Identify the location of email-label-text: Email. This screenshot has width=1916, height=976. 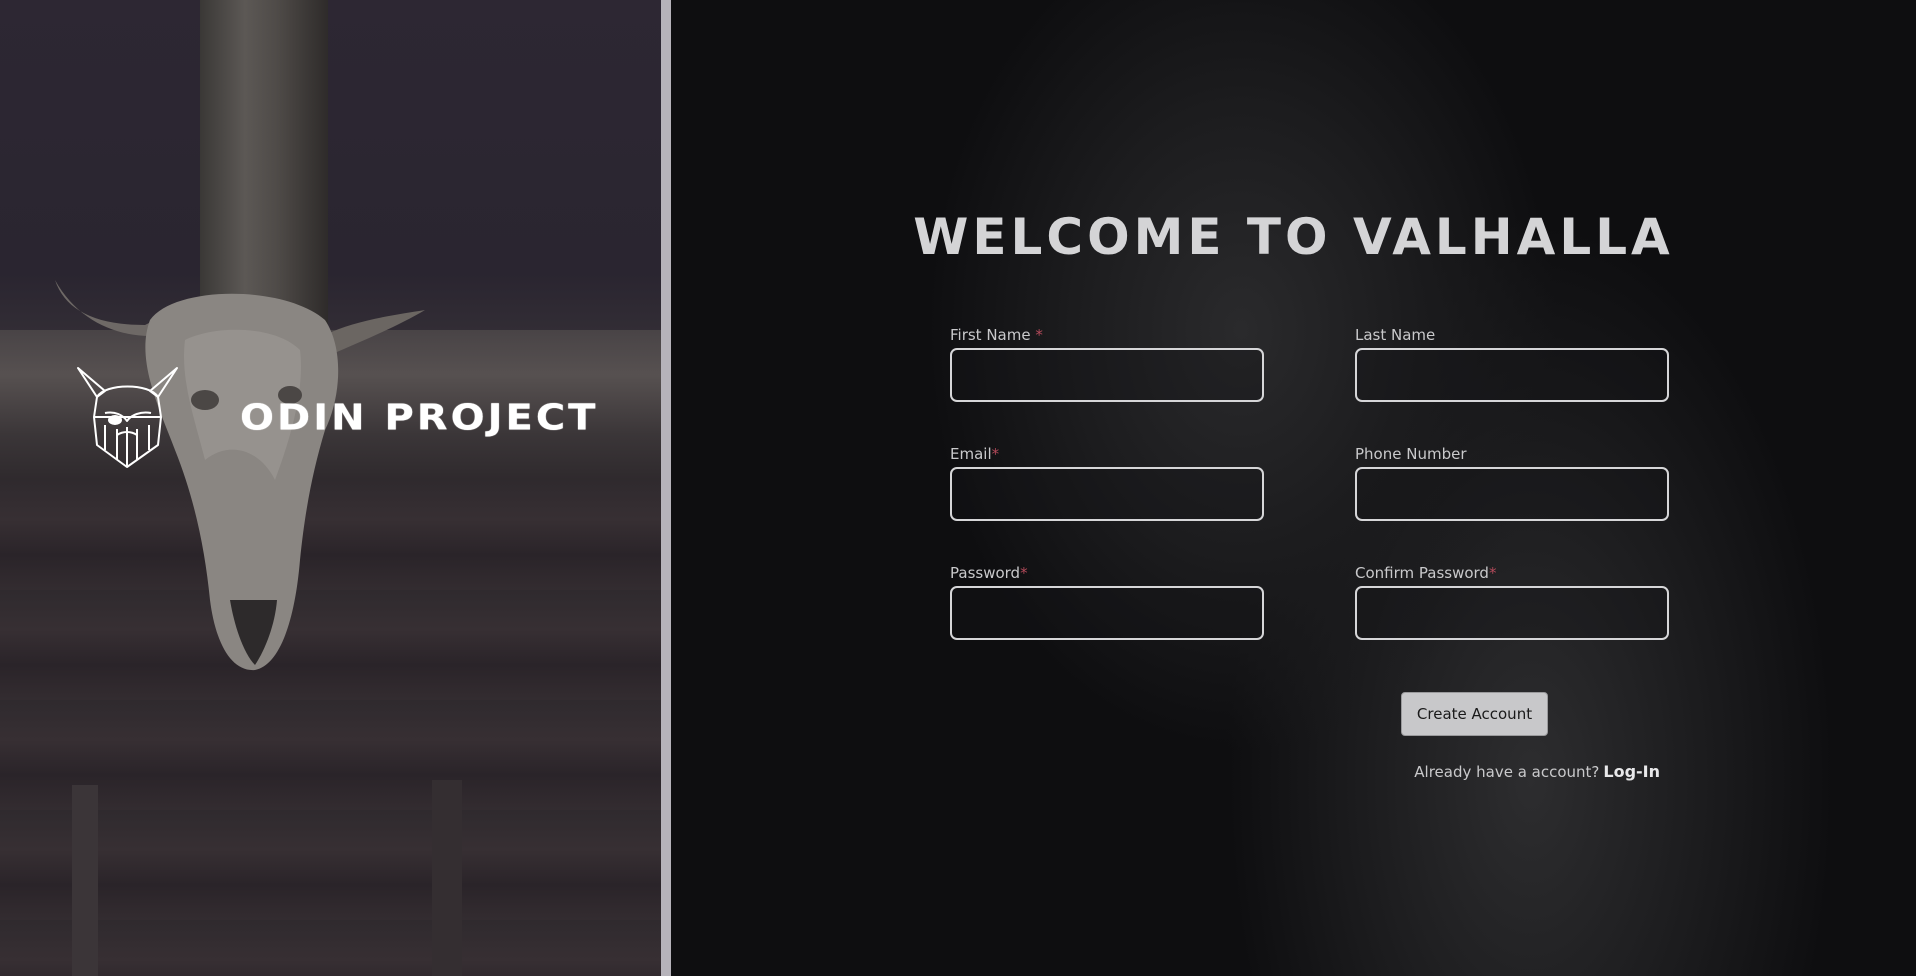
(971, 454).